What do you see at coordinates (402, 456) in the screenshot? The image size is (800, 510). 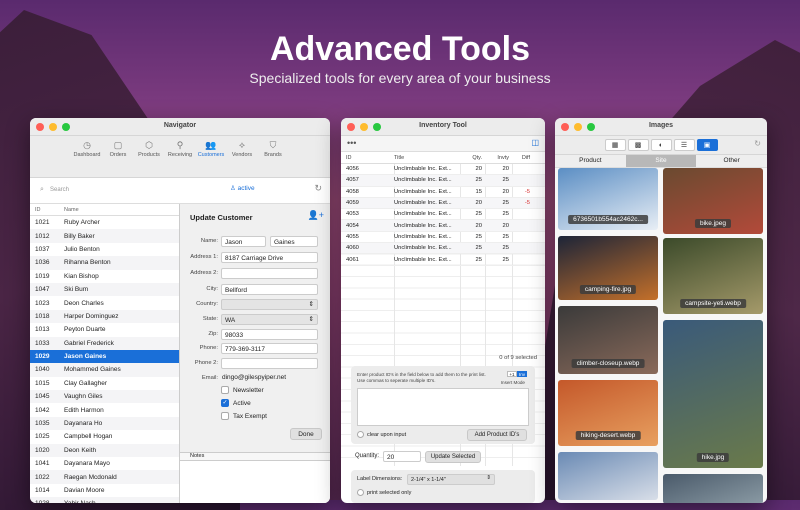 I see `quantity-field: 20` at bounding box center [402, 456].